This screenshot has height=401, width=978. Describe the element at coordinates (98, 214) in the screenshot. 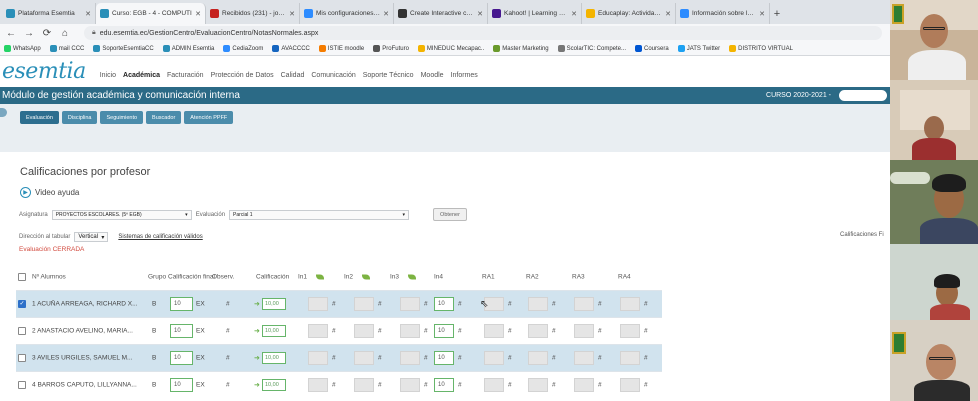

I see `asignatura-value: PROYECTOS ESCOLARES. (5º EGB)` at that location.